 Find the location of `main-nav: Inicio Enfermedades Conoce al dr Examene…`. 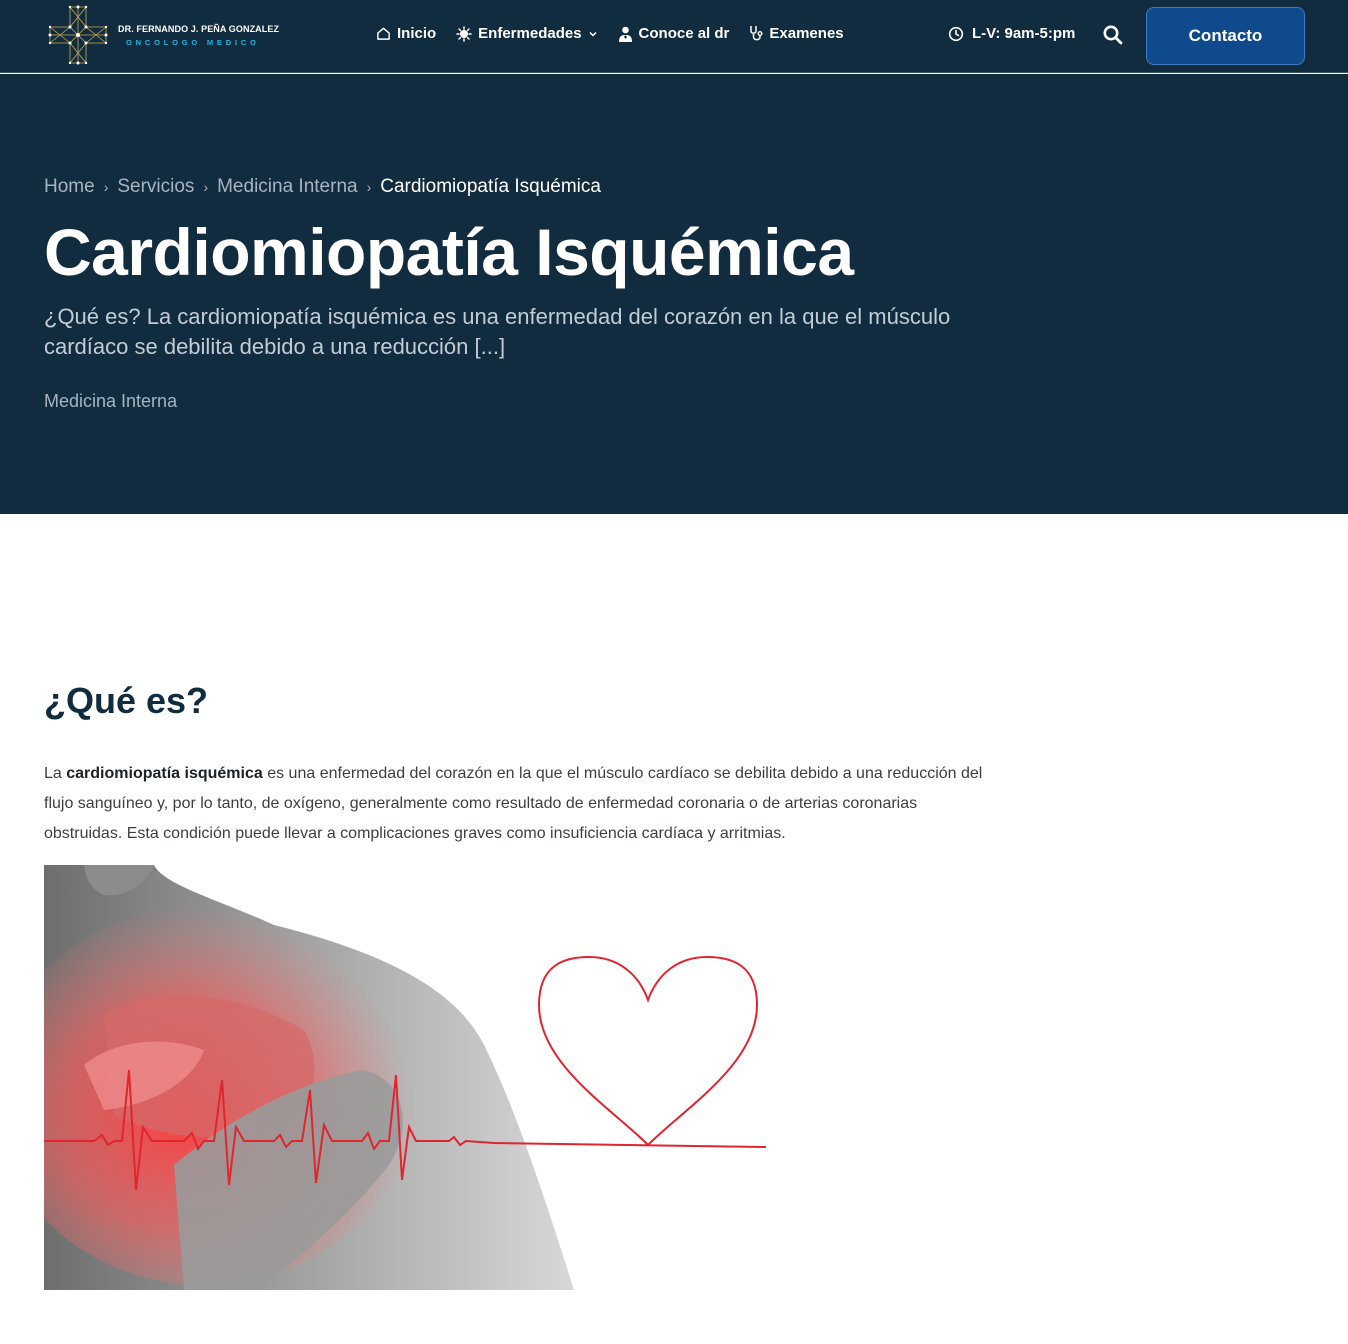

main-nav: Inicio Enfermedades Conoce al dr Examene… is located at coordinates (610, 33).